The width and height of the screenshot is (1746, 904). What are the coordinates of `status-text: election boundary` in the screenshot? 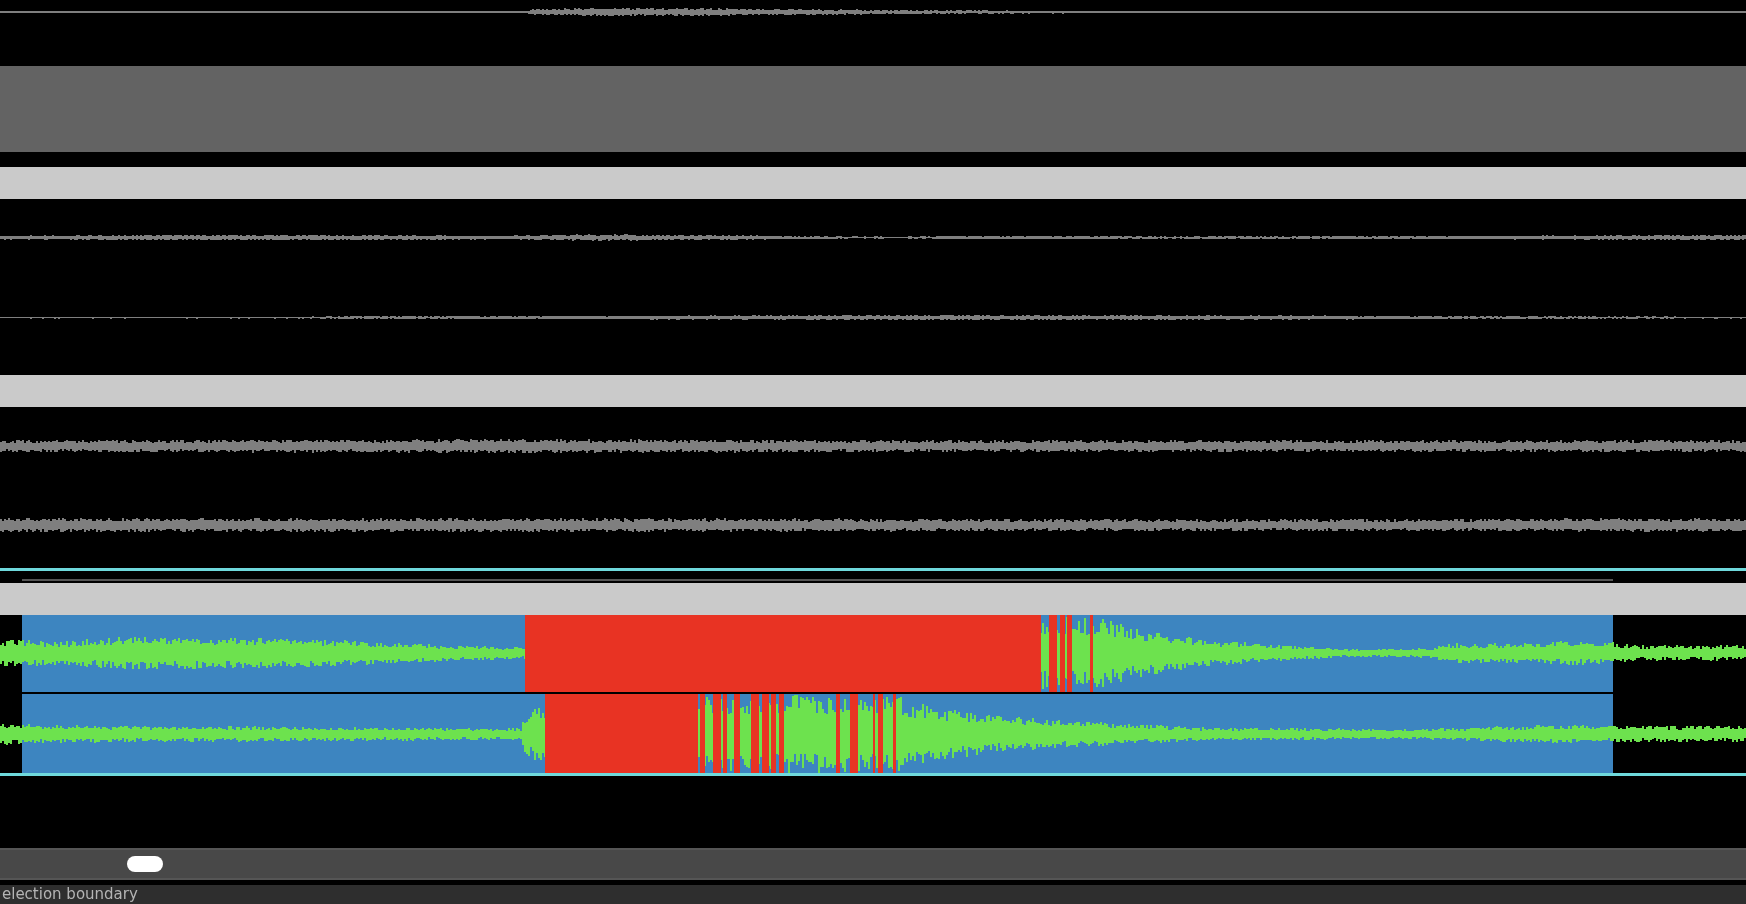 It's located at (70, 894).